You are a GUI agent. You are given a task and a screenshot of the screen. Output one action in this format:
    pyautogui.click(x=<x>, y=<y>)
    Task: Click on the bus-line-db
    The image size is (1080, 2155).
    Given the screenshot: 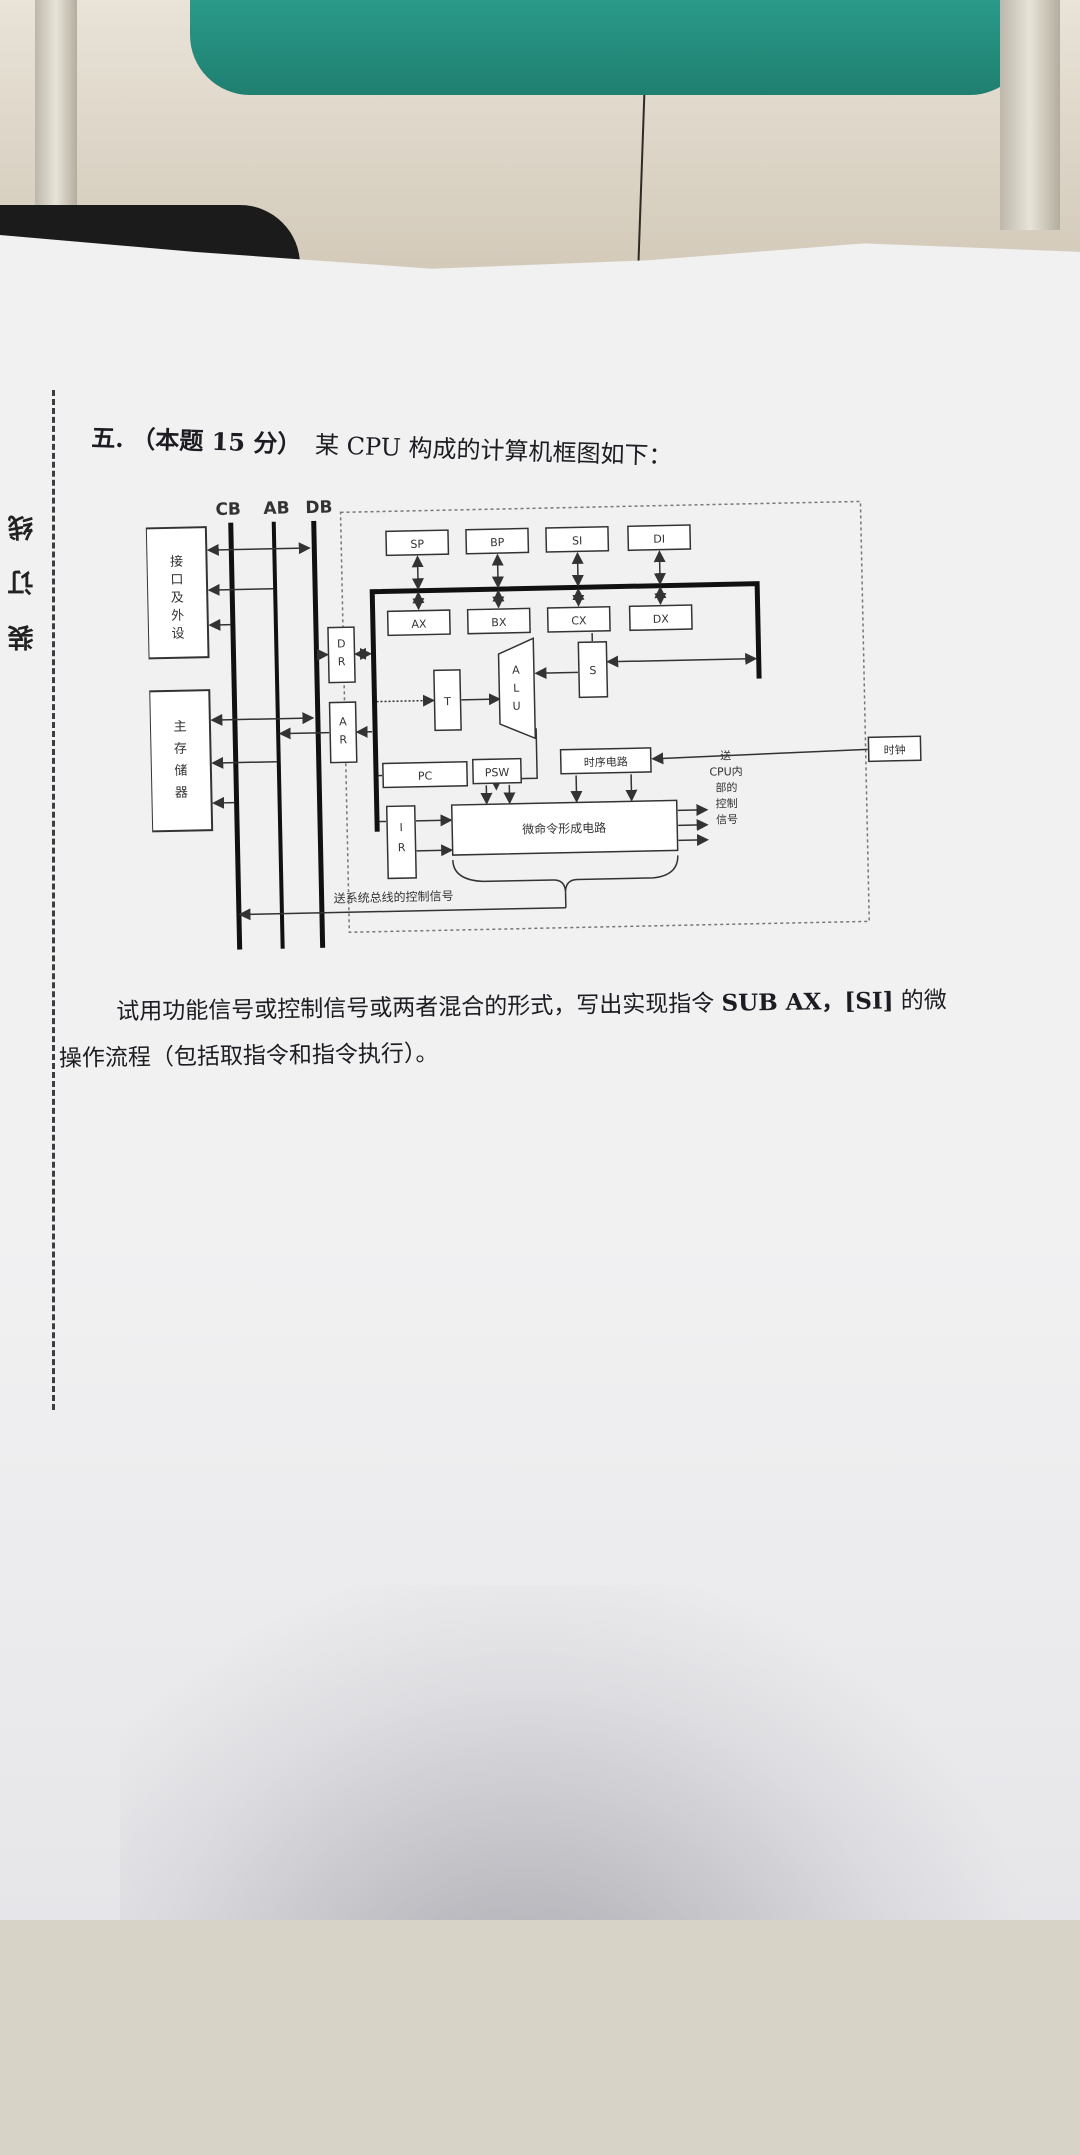 What is the action you would take?
    pyautogui.click(x=318, y=734)
    